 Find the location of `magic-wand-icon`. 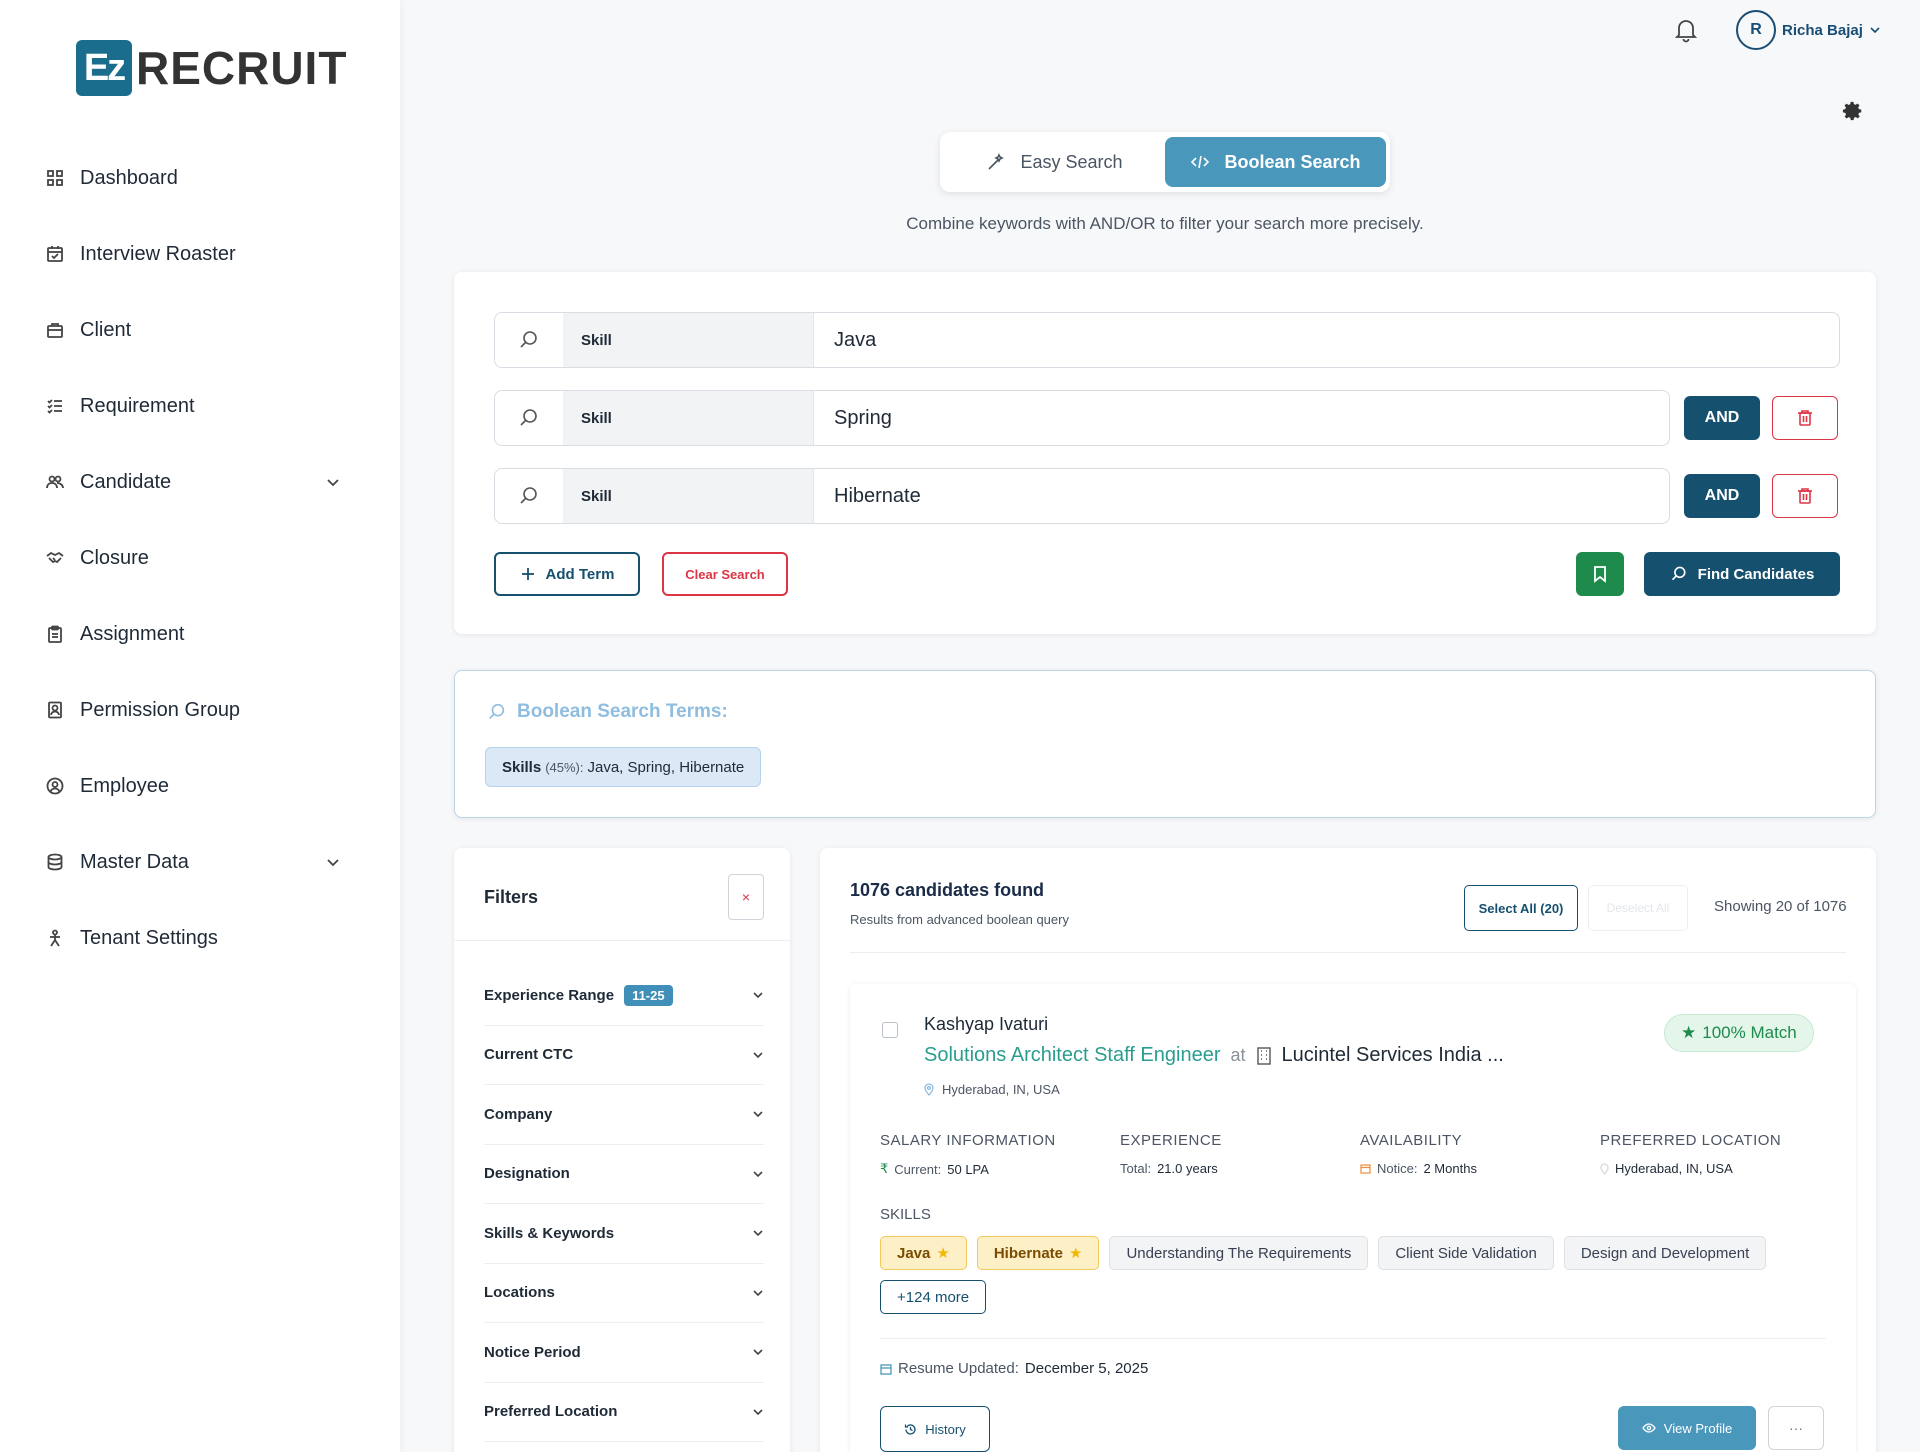

magic-wand-icon is located at coordinates (996, 161).